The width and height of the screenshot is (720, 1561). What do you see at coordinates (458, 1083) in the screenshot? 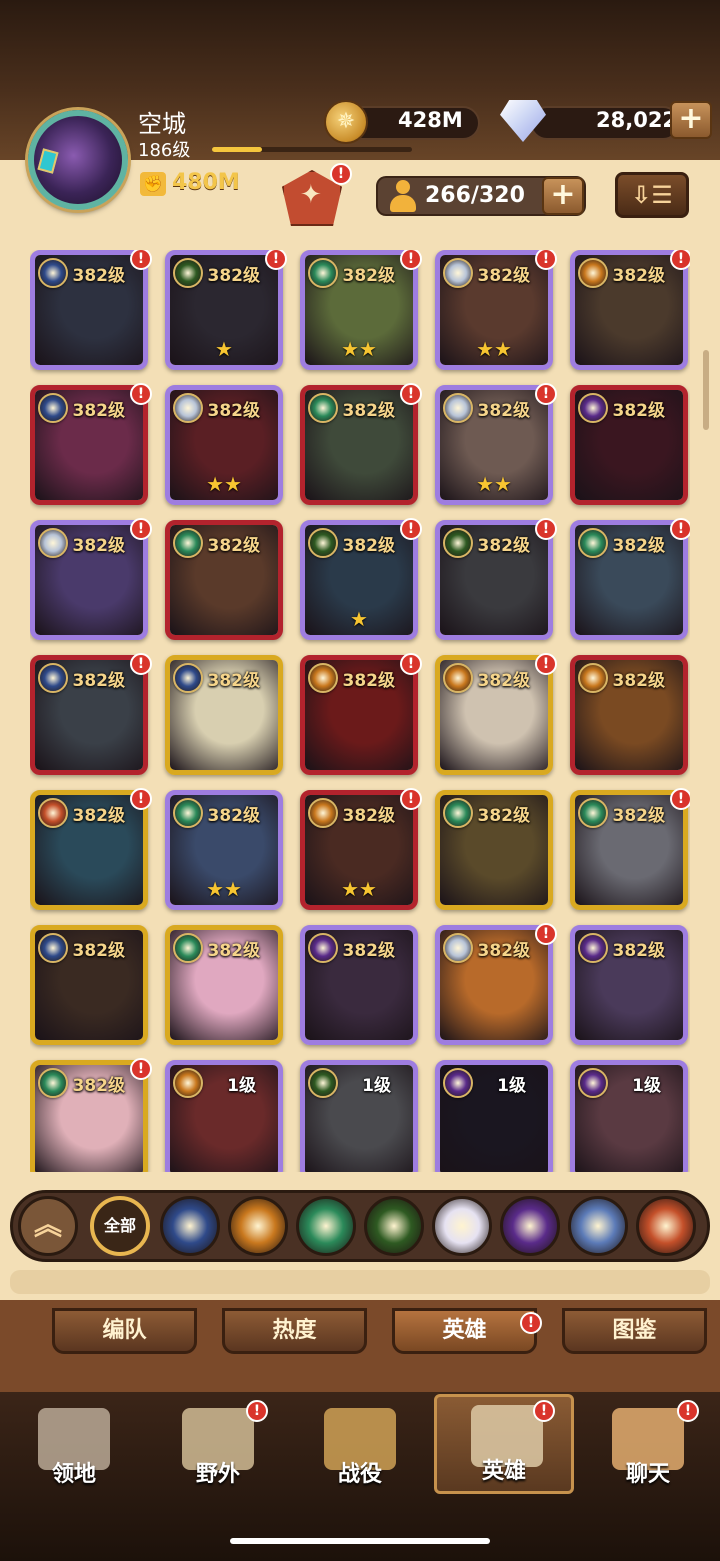
I see `hypogean-faction-icon` at bounding box center [458, 1083].